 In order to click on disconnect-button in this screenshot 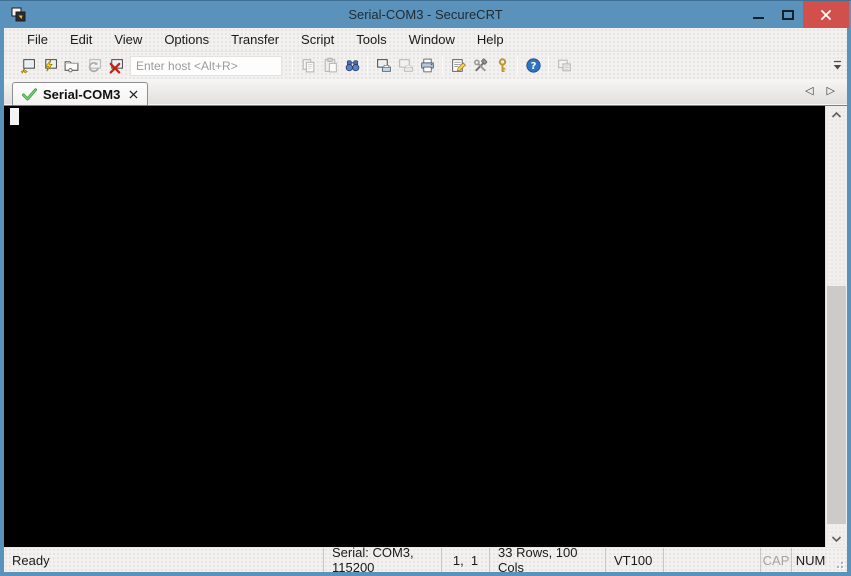, I will do `click(115, 66)`.